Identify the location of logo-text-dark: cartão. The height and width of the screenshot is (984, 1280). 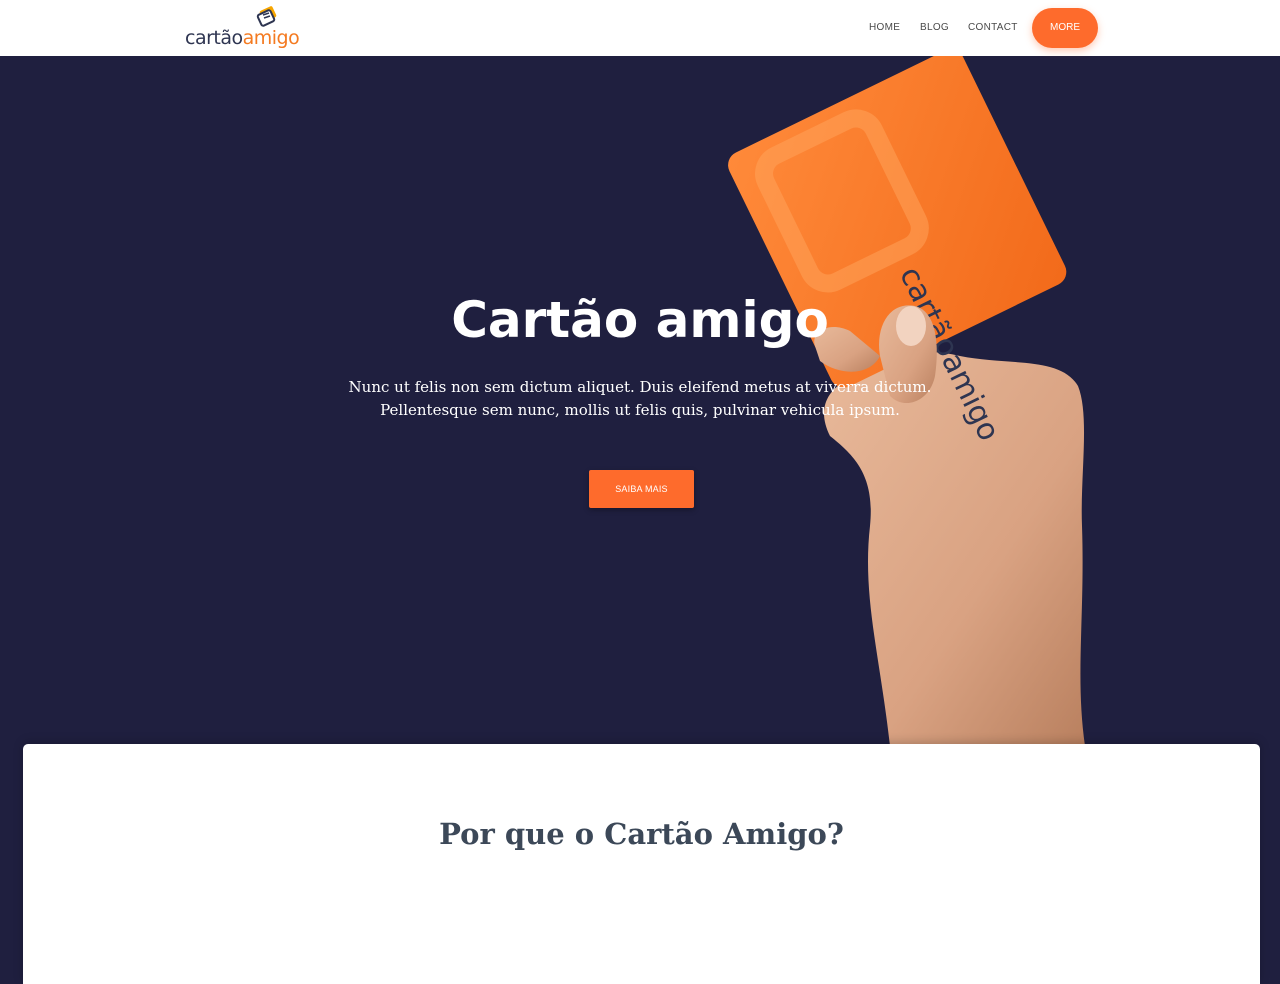
(214, 38).